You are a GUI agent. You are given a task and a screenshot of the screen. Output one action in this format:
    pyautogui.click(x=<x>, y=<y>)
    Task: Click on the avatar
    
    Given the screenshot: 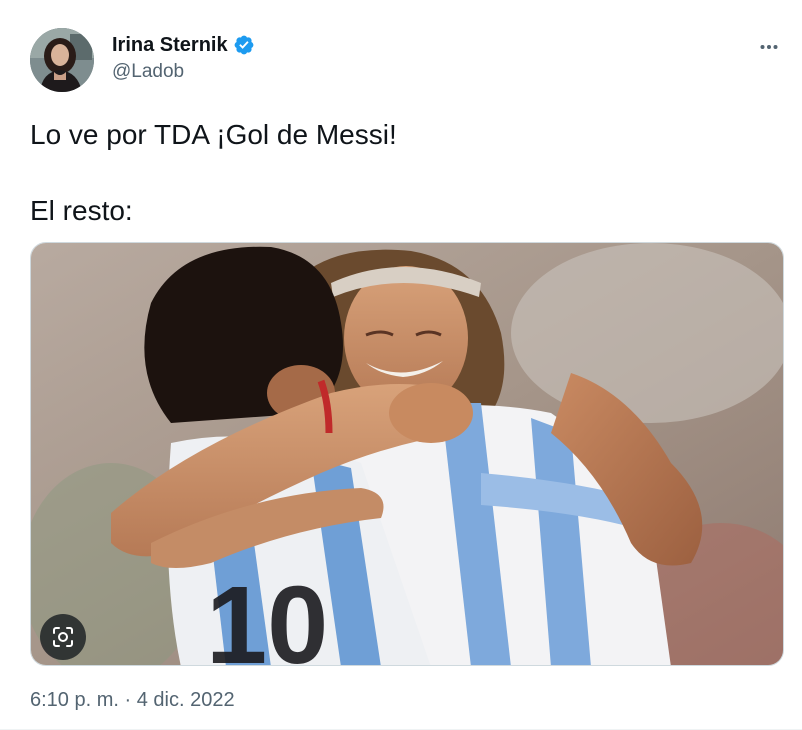 What is the action you would take?
    pyautogui.click(x=62, y=60)
    